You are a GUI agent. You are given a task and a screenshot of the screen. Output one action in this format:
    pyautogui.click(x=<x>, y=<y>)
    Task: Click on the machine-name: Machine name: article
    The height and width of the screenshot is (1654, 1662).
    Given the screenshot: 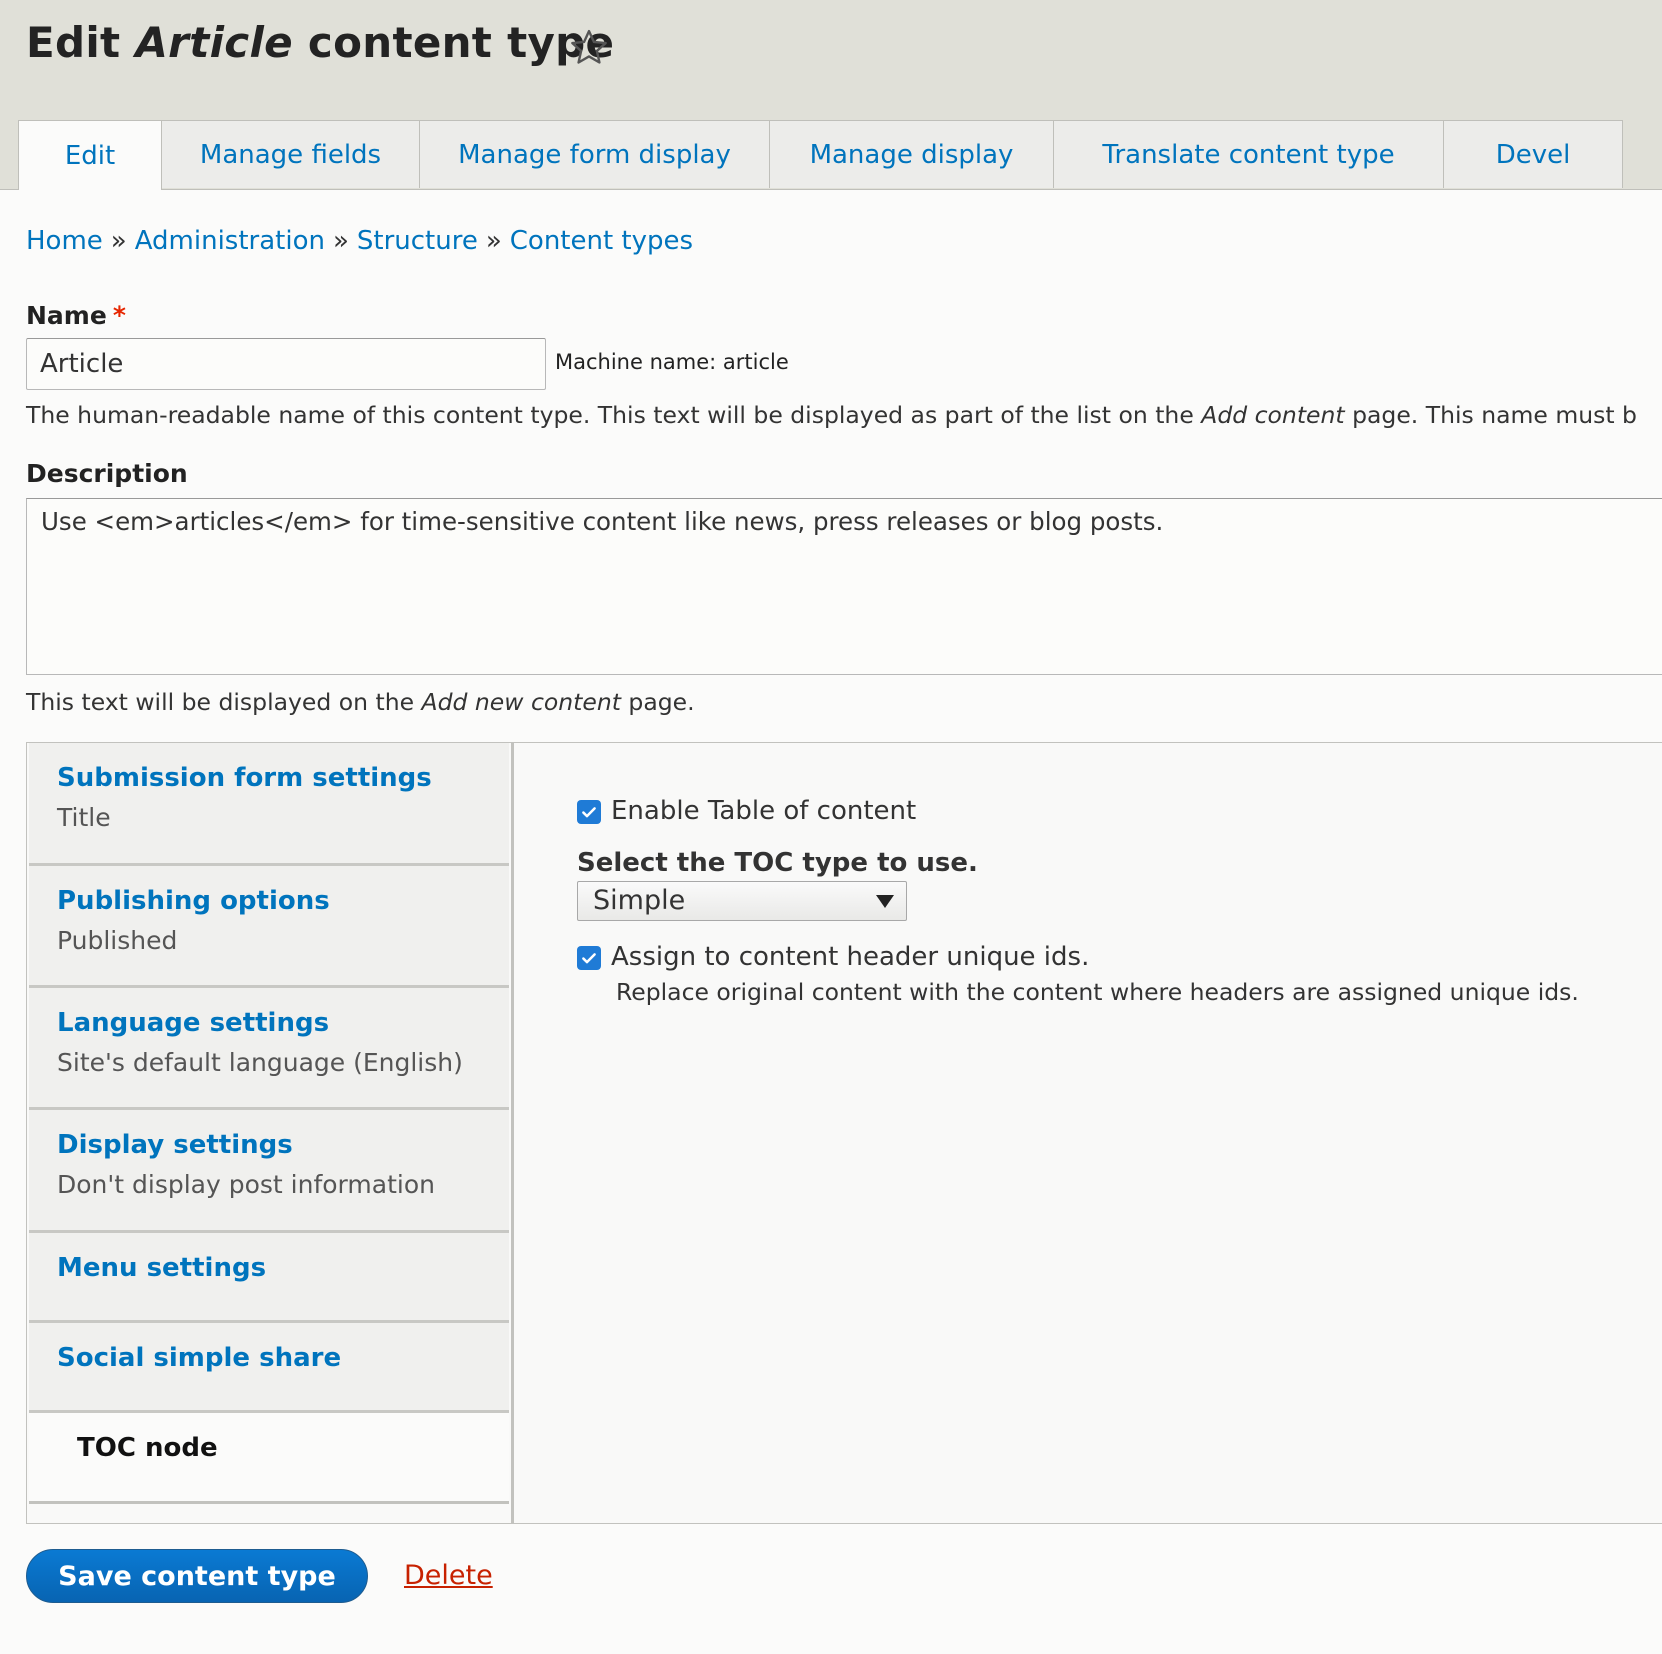 What is the action you would take?
    pyautogui.click(x=672, y=362)
    